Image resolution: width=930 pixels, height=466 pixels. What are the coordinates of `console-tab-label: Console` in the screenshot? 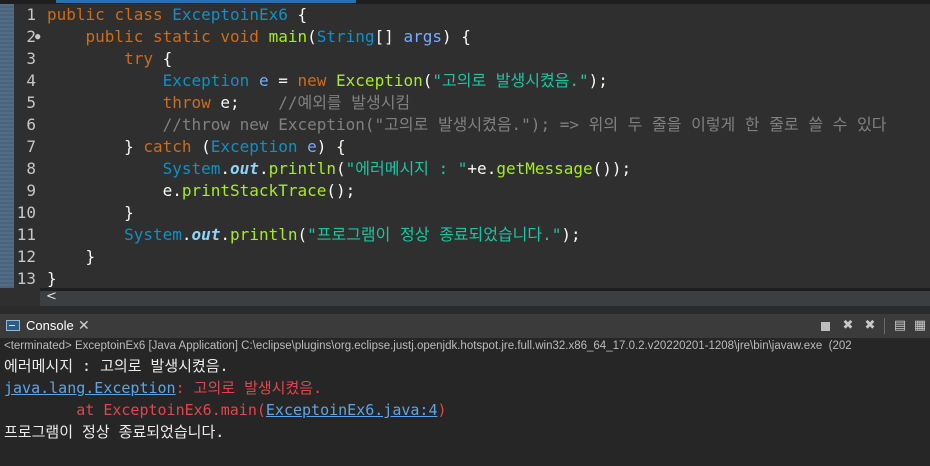 It's located at (50, 325).